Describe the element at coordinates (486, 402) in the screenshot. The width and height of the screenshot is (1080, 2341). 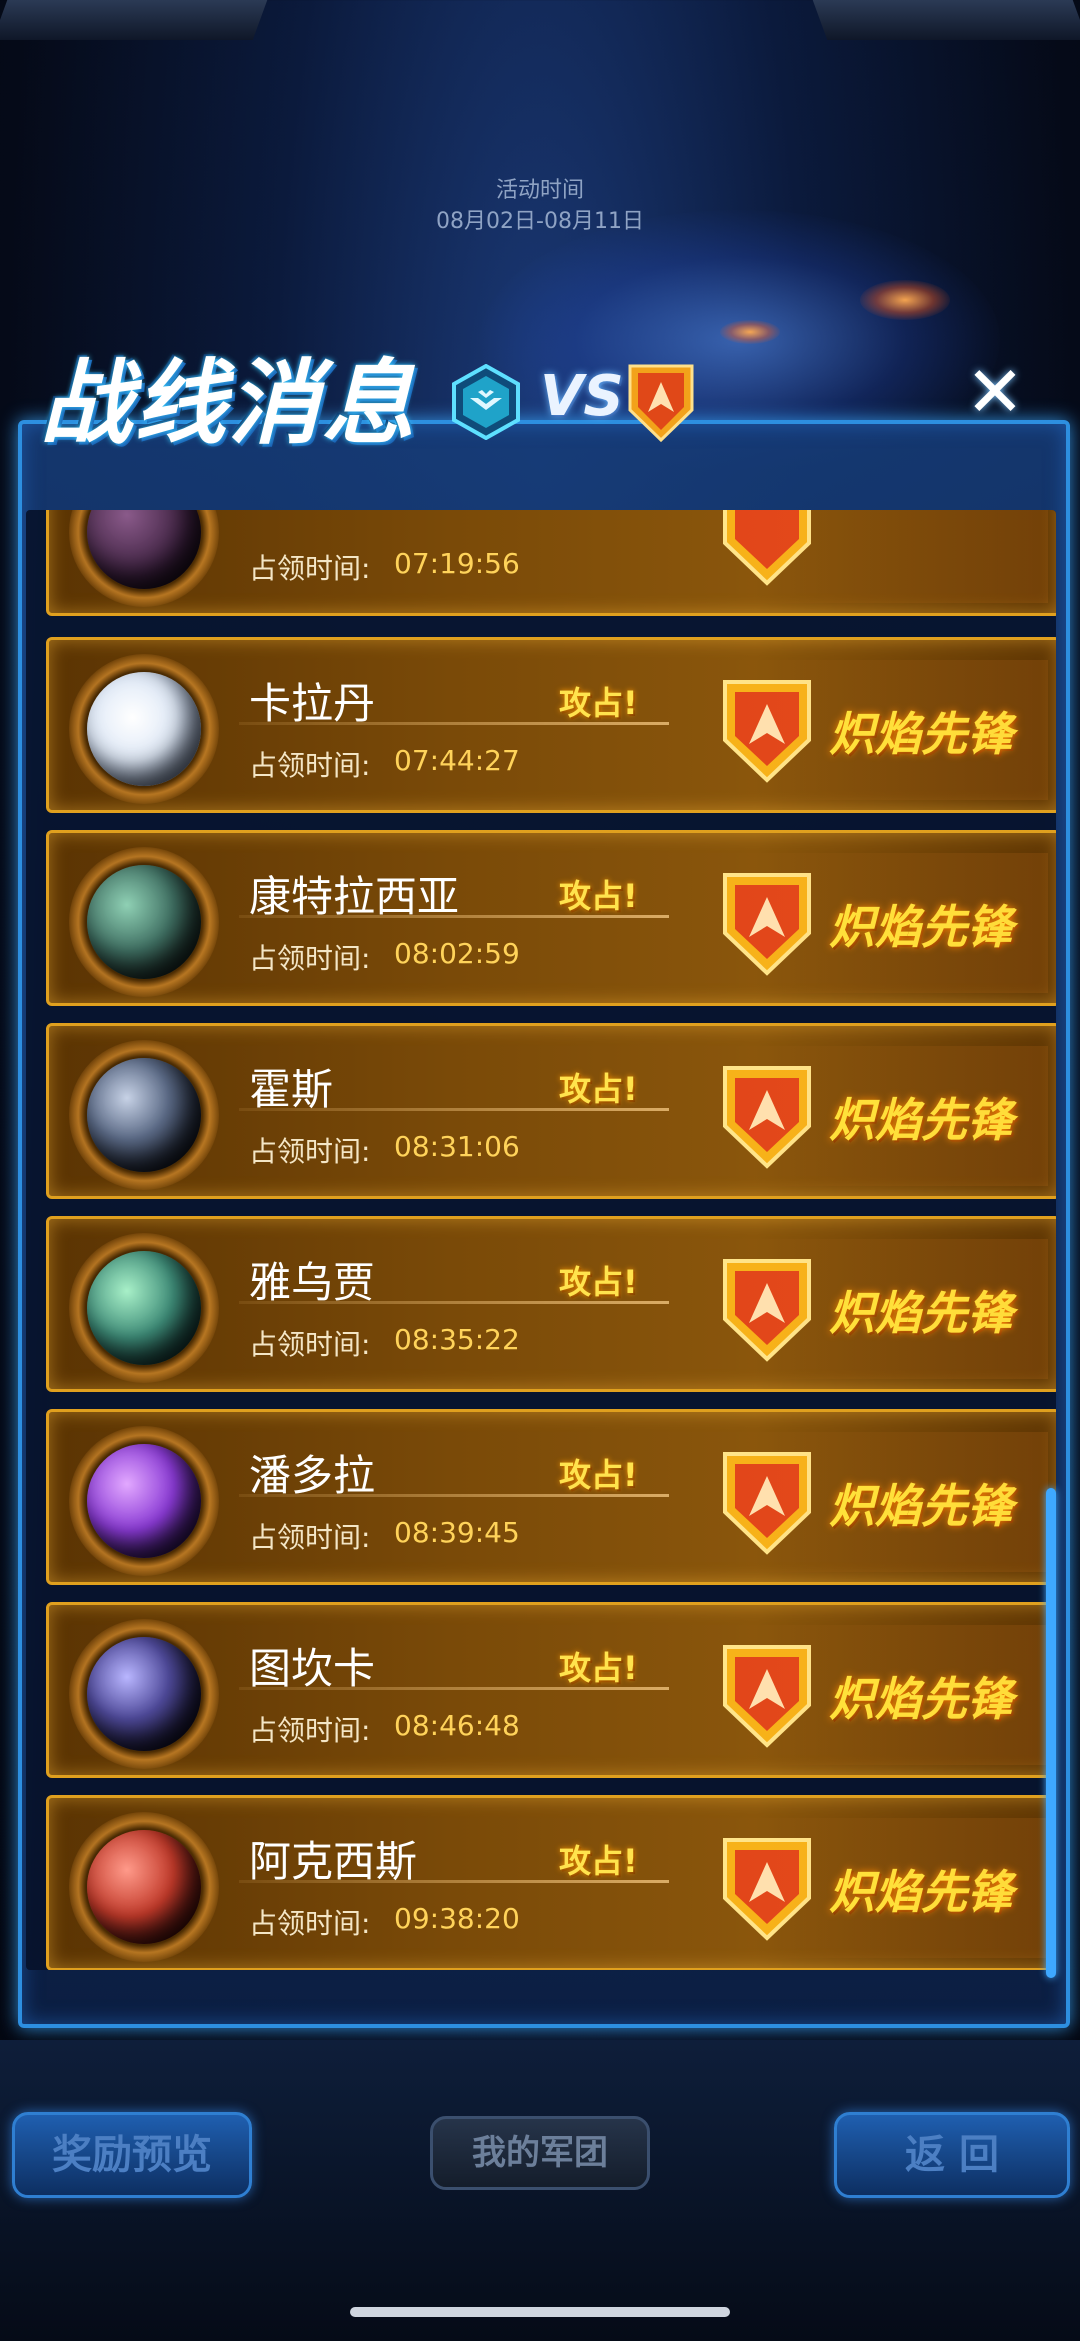
I see `blue-faction-emblem-icon` at that location.